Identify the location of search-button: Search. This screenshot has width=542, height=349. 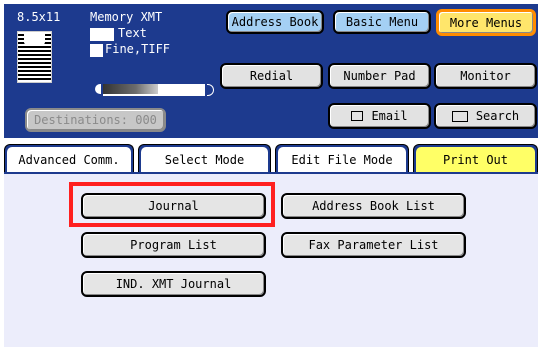
(485, 116).